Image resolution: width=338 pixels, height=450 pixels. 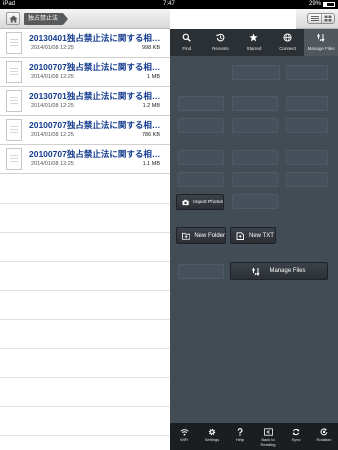 What do you see at coordinates (186, 236) in the screenshot?
I see `add-folder-icon` at bounding box center [186, 236].